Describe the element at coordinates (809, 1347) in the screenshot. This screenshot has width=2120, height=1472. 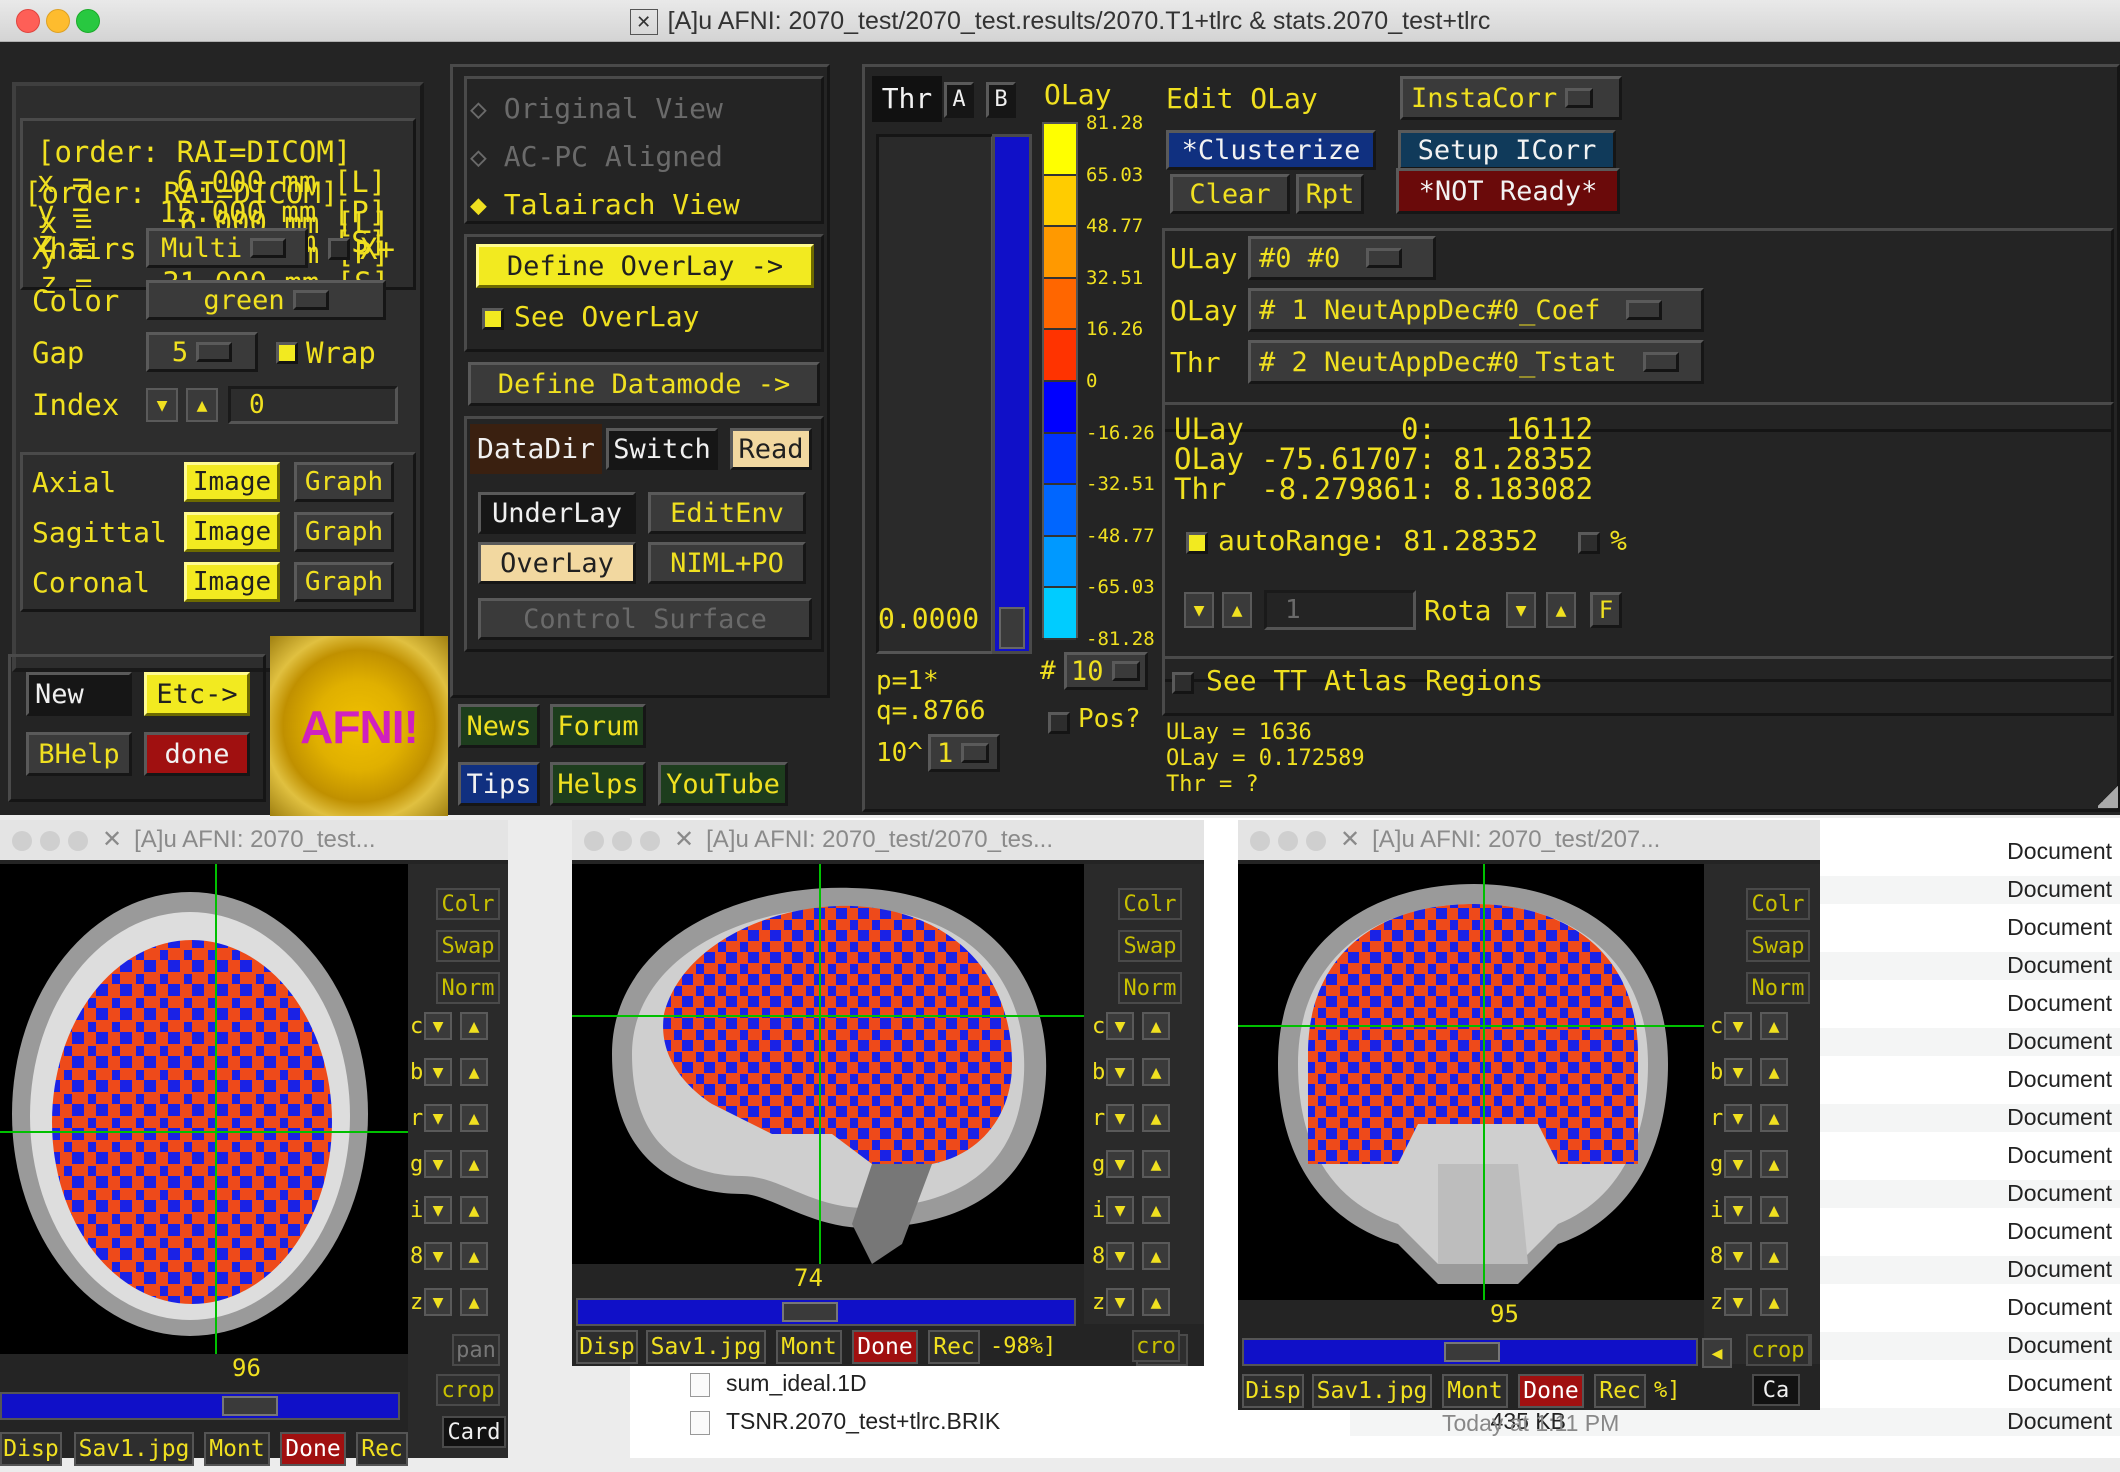
I see `sagittal-mont-button: Mont` at that location.